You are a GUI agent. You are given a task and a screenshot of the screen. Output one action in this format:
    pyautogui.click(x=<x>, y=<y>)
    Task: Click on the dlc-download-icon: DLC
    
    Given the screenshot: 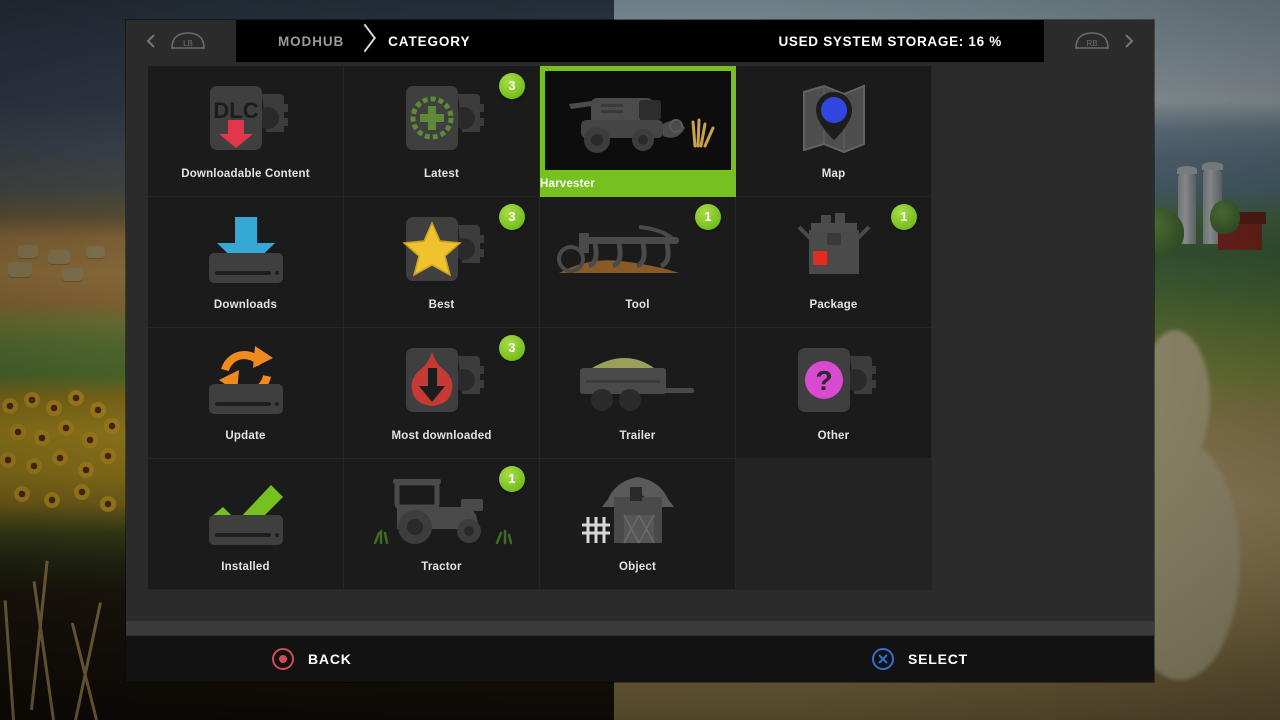 What is the action you would take?
    pyautogui.click(x=246, y=119)
    